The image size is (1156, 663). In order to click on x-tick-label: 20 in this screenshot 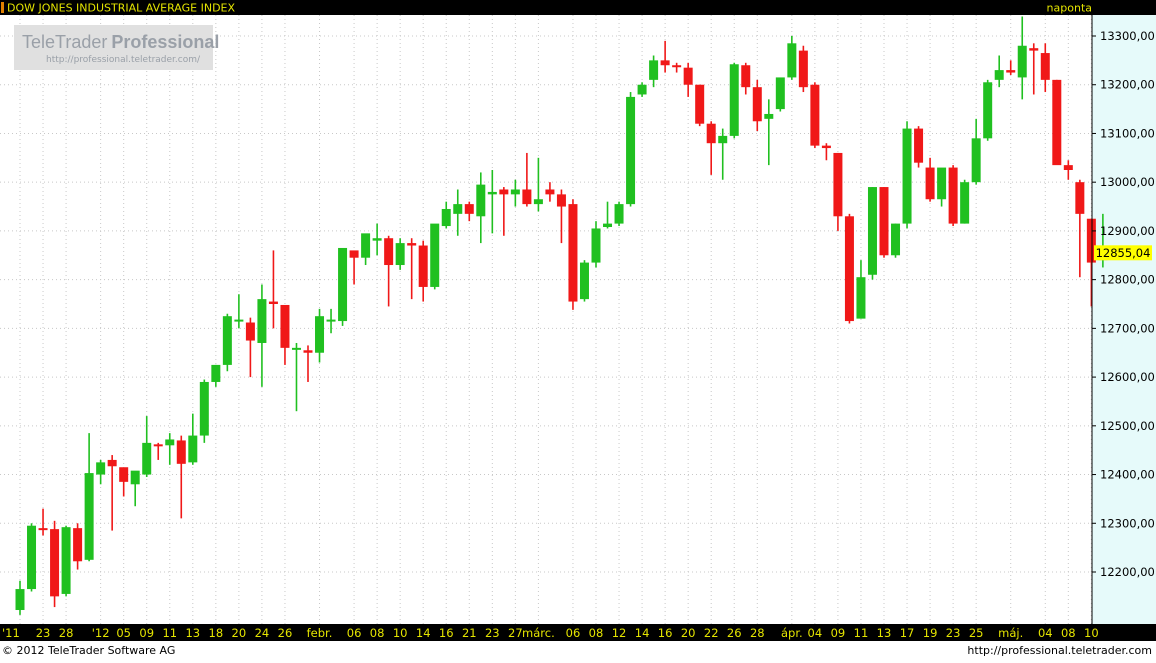, I will do `click(688, 633)`.